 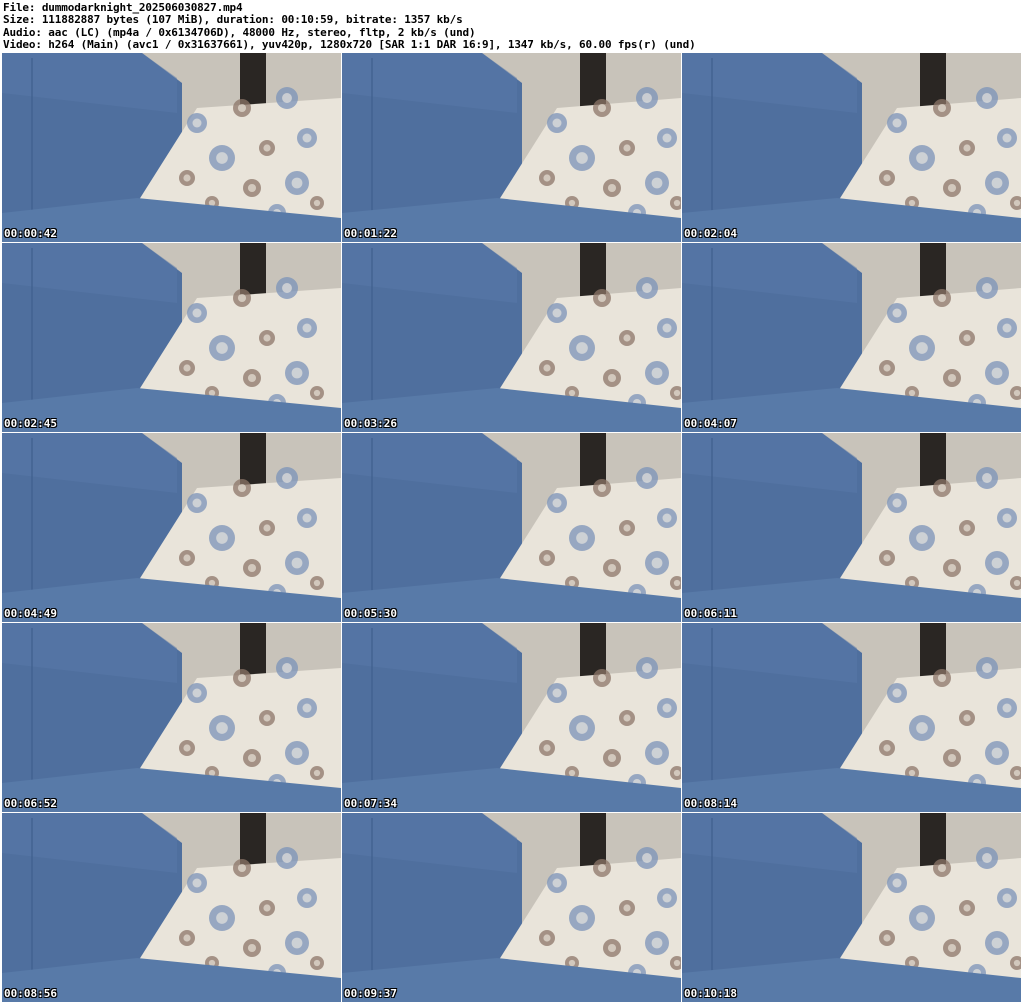 I want to click on thumbnail-timestamp: 00:04:49, so click(x=30, y=613).